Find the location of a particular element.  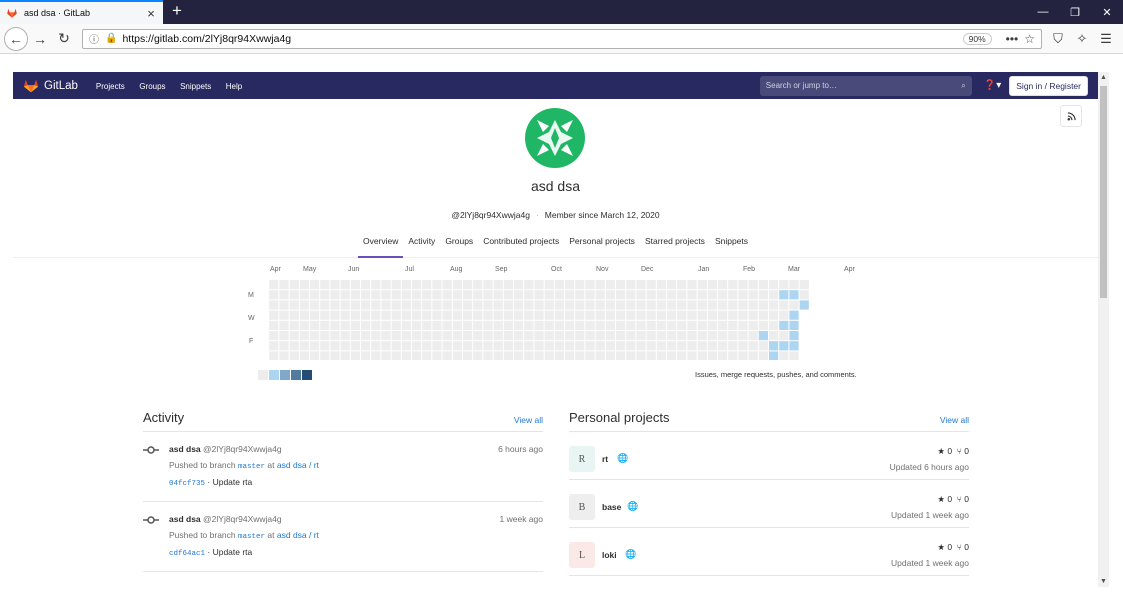

branch-link: master is located at coordinates (251, 467).